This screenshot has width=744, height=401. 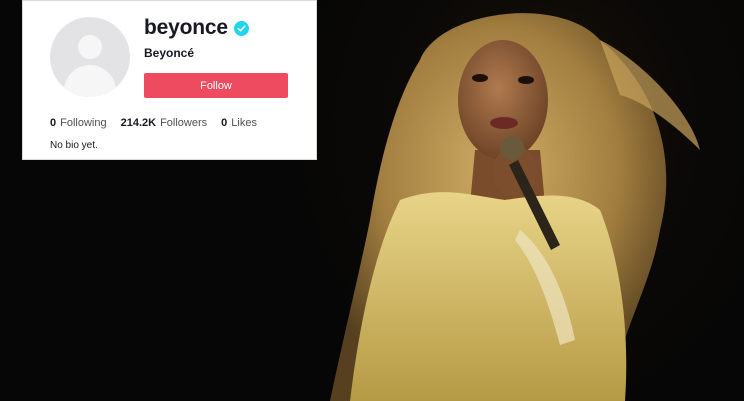 I want to click on stat-likes: 0 Likes, so click(x=239, y=123).